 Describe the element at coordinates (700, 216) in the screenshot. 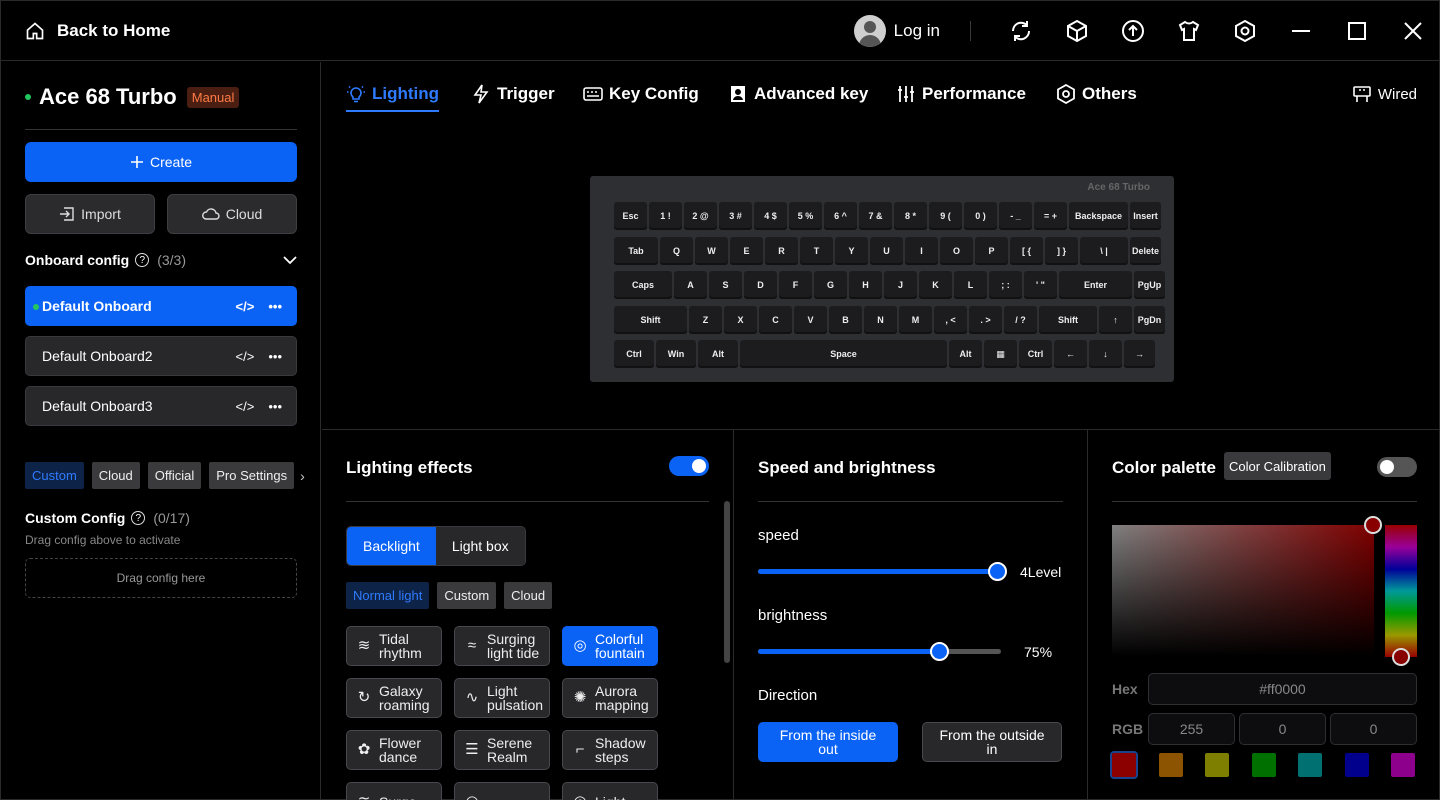

I see `keycap: 2 @` at that location.